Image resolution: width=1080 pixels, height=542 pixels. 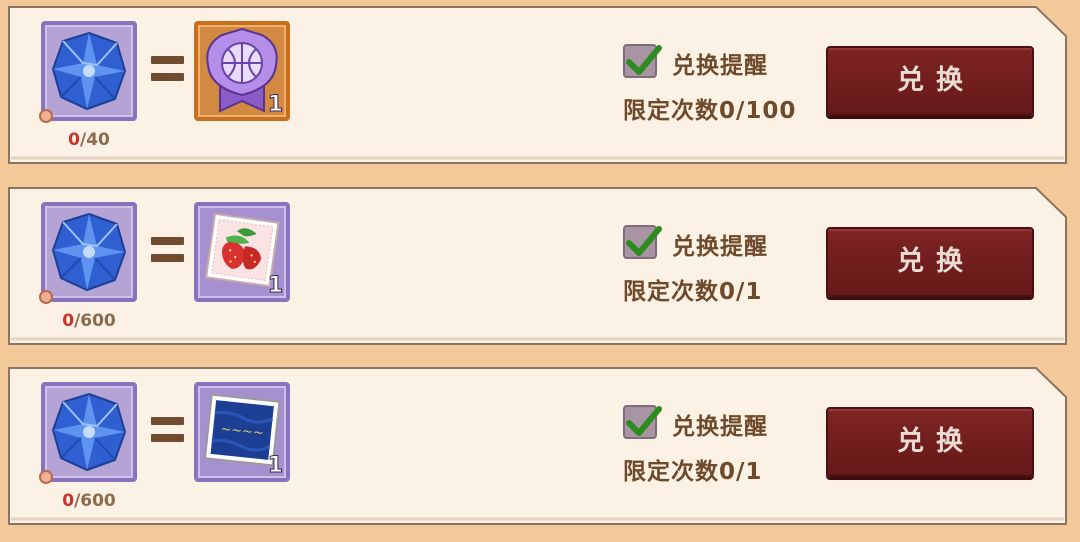 I want to click on cost-count: 0/40, so click(x=89, y=140).